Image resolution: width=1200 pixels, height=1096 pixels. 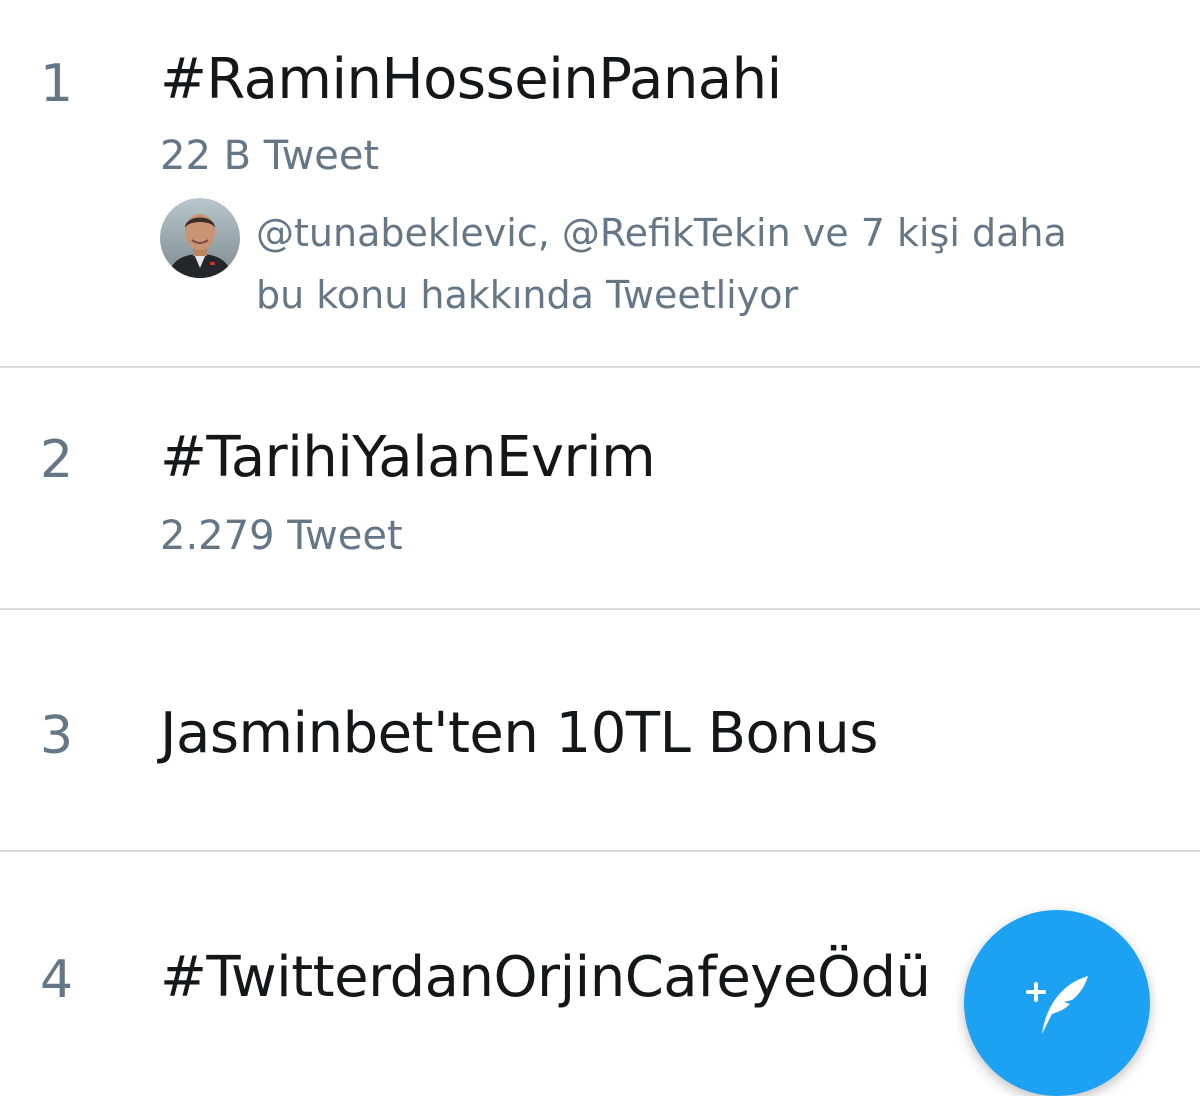 I want to click on trend-rank: 2, so click(x=57, y=460).